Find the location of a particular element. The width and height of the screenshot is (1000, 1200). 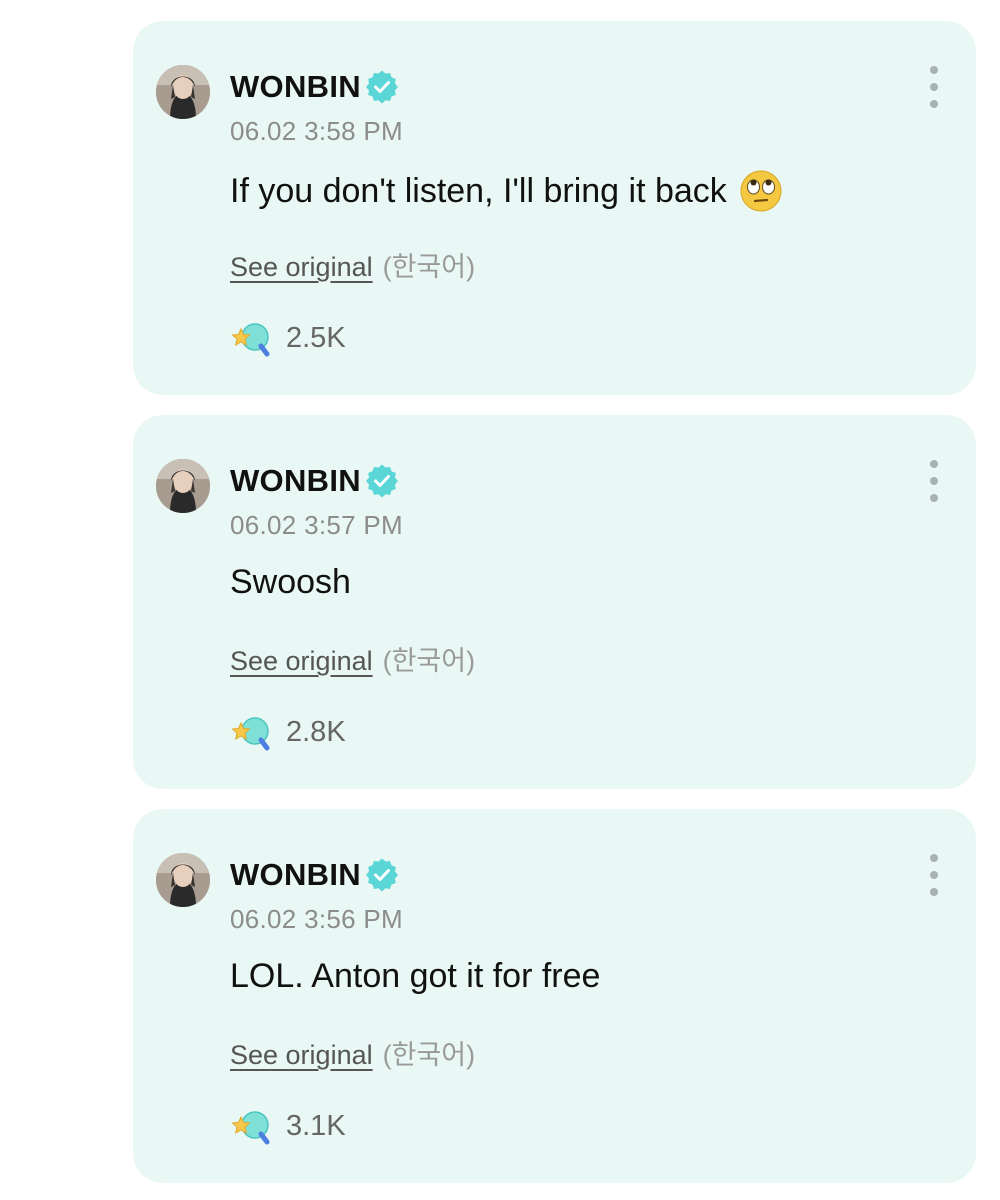

reaction-row: 3.1K is located at coordinates (288, 1126).